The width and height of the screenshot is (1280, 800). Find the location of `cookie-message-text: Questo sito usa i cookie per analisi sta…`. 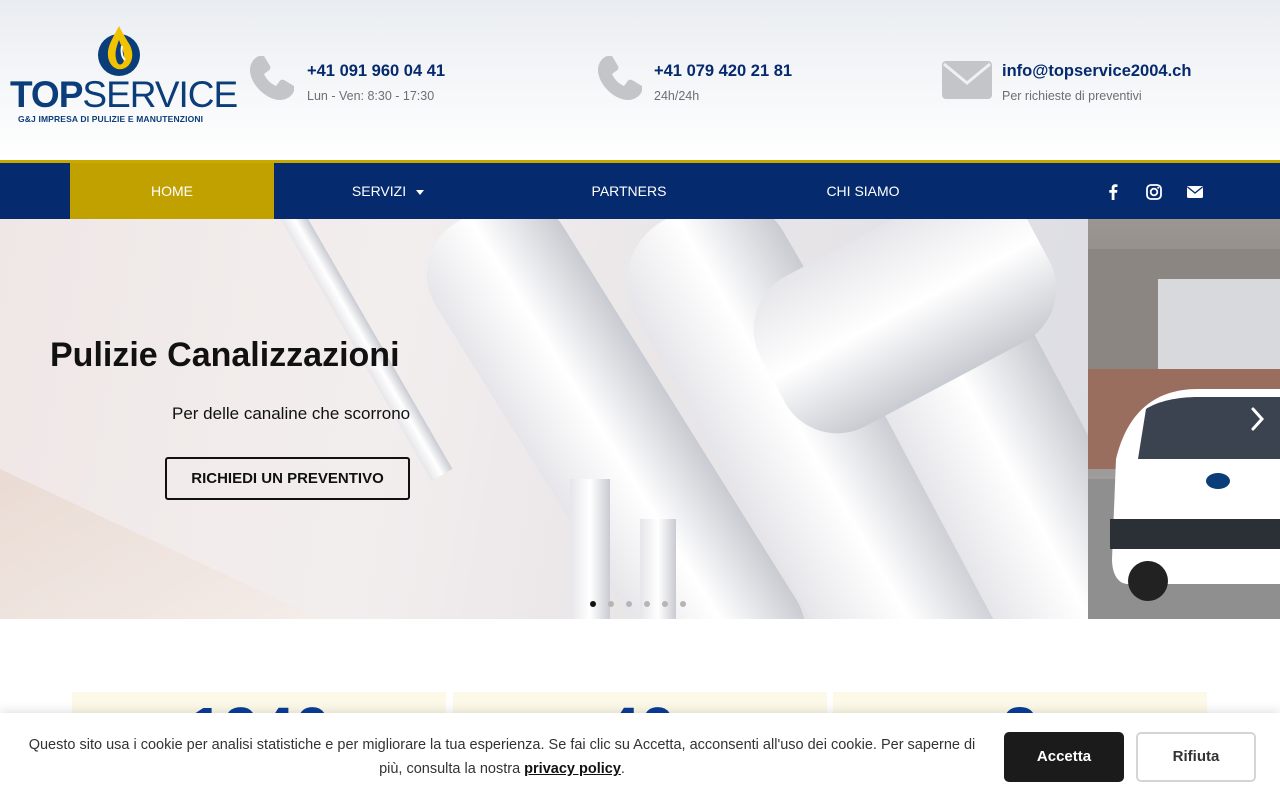

cookie-message-text: Questo sito usa i cookie per analisi sta… is located at coordinates (502, 757).